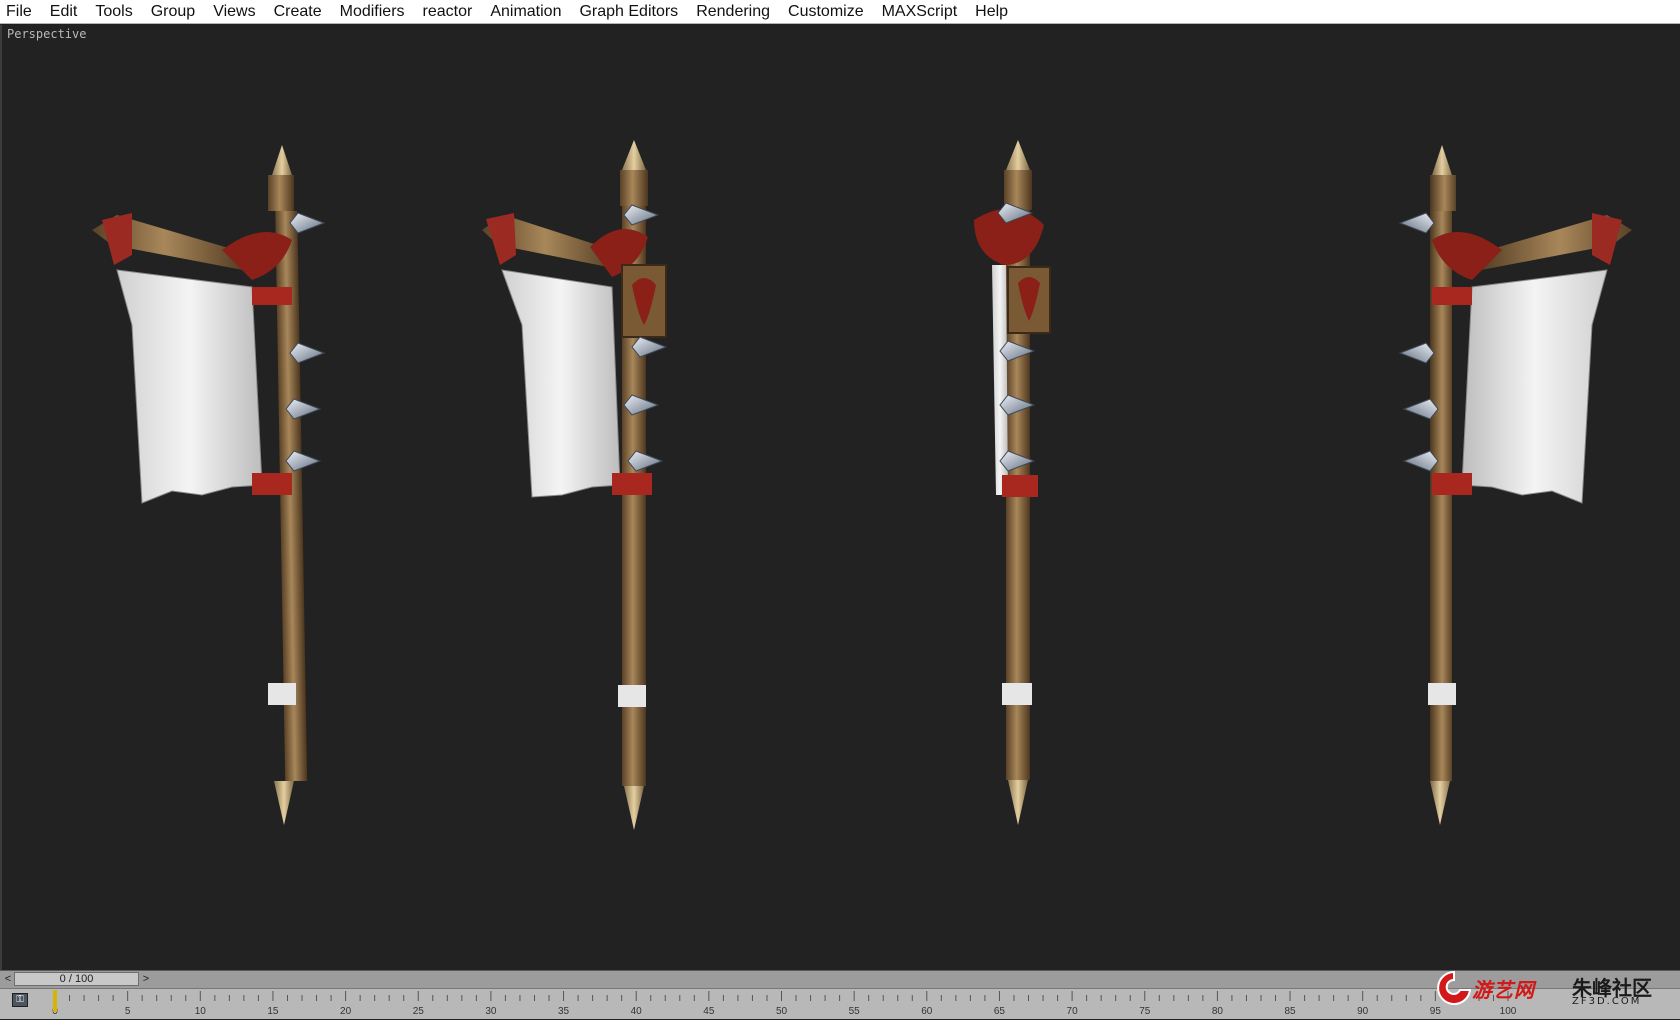  I want to click on time-slider-next-button: >, so click(146, 979).